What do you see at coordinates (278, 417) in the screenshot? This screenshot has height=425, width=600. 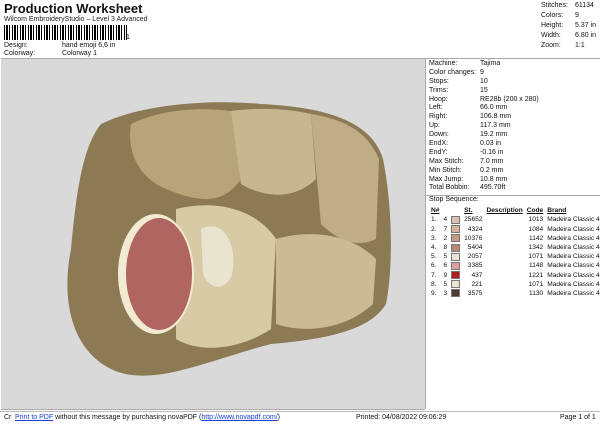 I see `footer-close: )` at bounding box center [278, 417].